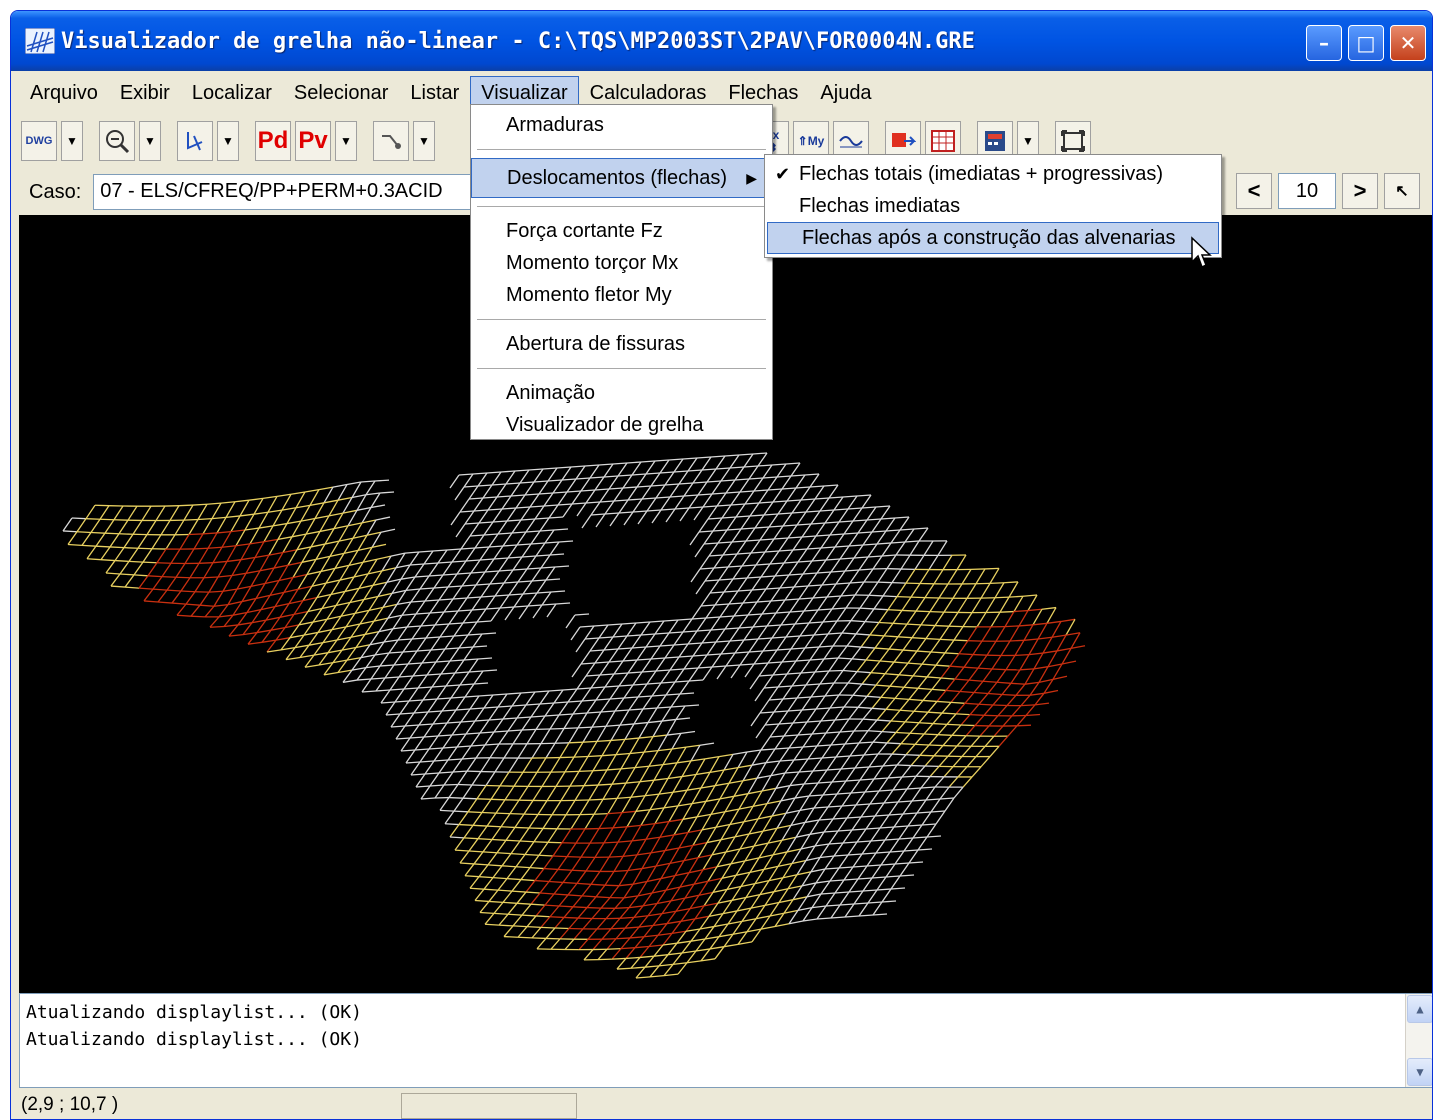 The image size is (1433, 1120). Describe the element at coordinates (1307, 191) in the screenshot. I see `page-number-field: 10` at that location.